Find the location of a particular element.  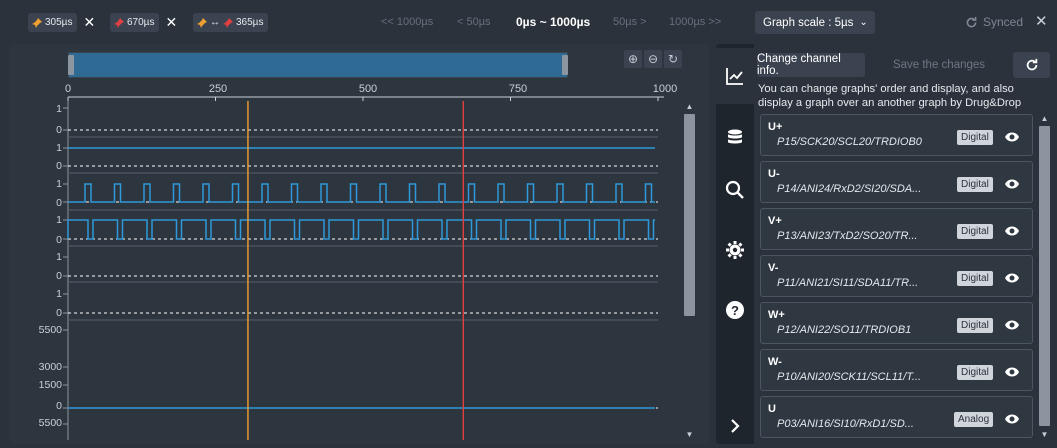

reset-button is located at coordinates (1031, 65).